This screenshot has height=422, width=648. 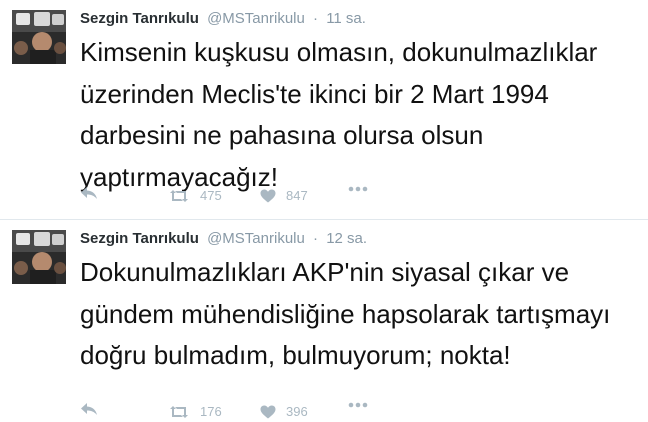 I want to click on like-count: 847, so click(x=297, y=195).